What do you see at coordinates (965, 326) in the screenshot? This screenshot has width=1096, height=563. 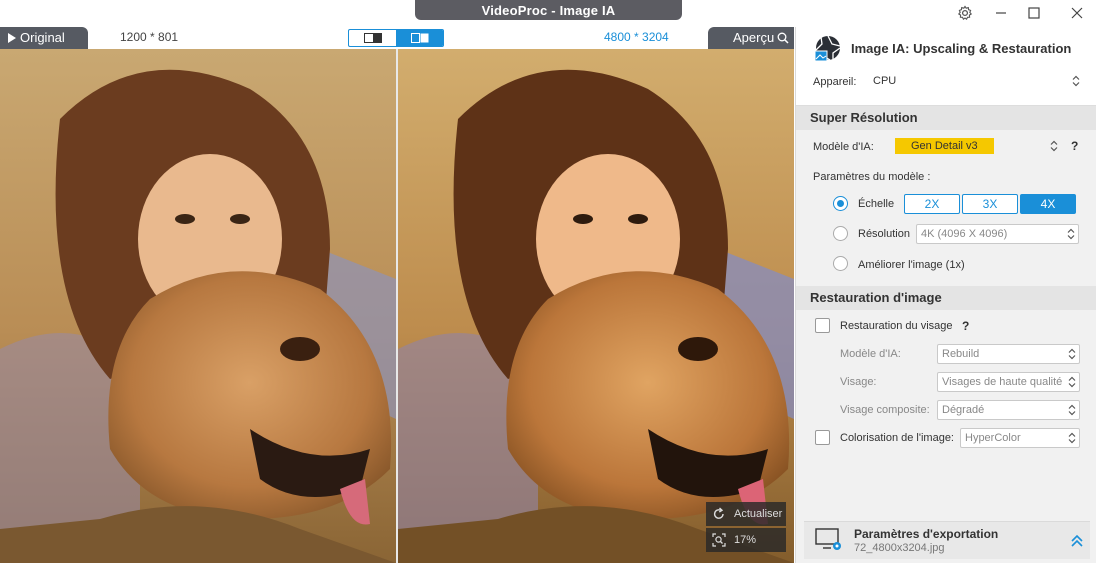 I see `face-help-icon: ?` at bounding box center [965, 326].